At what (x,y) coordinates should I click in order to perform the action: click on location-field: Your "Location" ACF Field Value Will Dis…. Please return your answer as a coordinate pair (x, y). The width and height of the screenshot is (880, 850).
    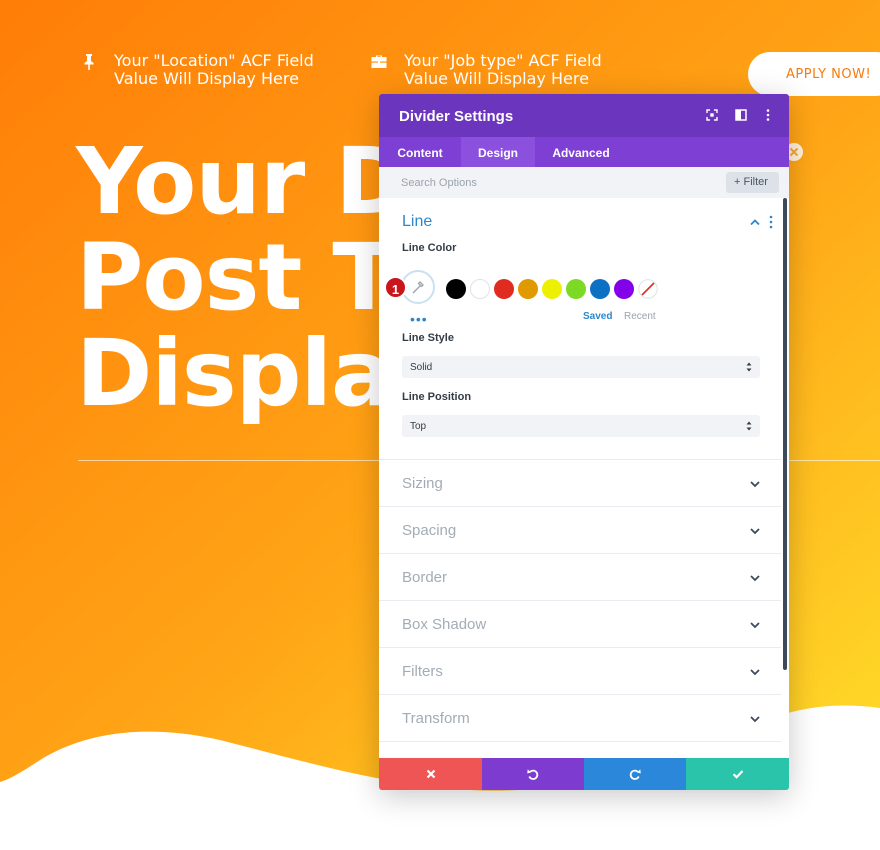
    Looking at the image, I should click on (210, 72).